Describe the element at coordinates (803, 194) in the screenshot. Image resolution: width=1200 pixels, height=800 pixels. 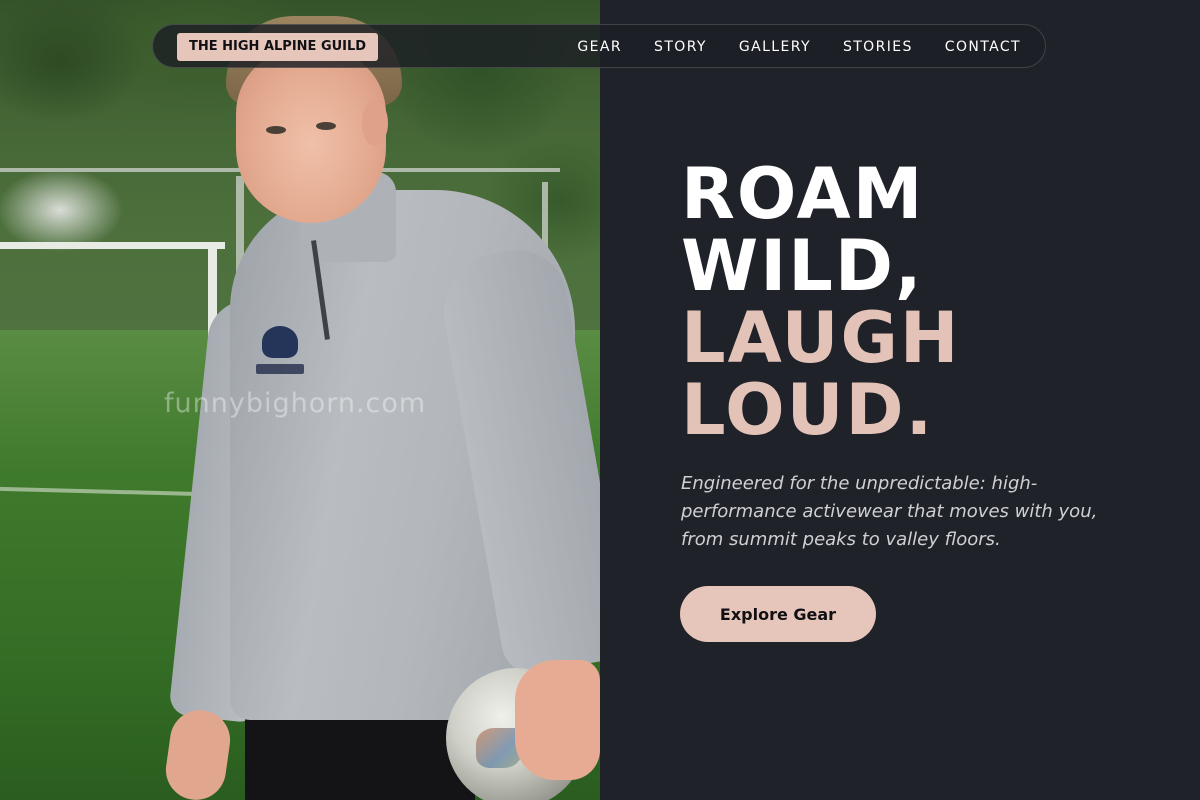
I see `headline-line-1: ROAM` at that location.